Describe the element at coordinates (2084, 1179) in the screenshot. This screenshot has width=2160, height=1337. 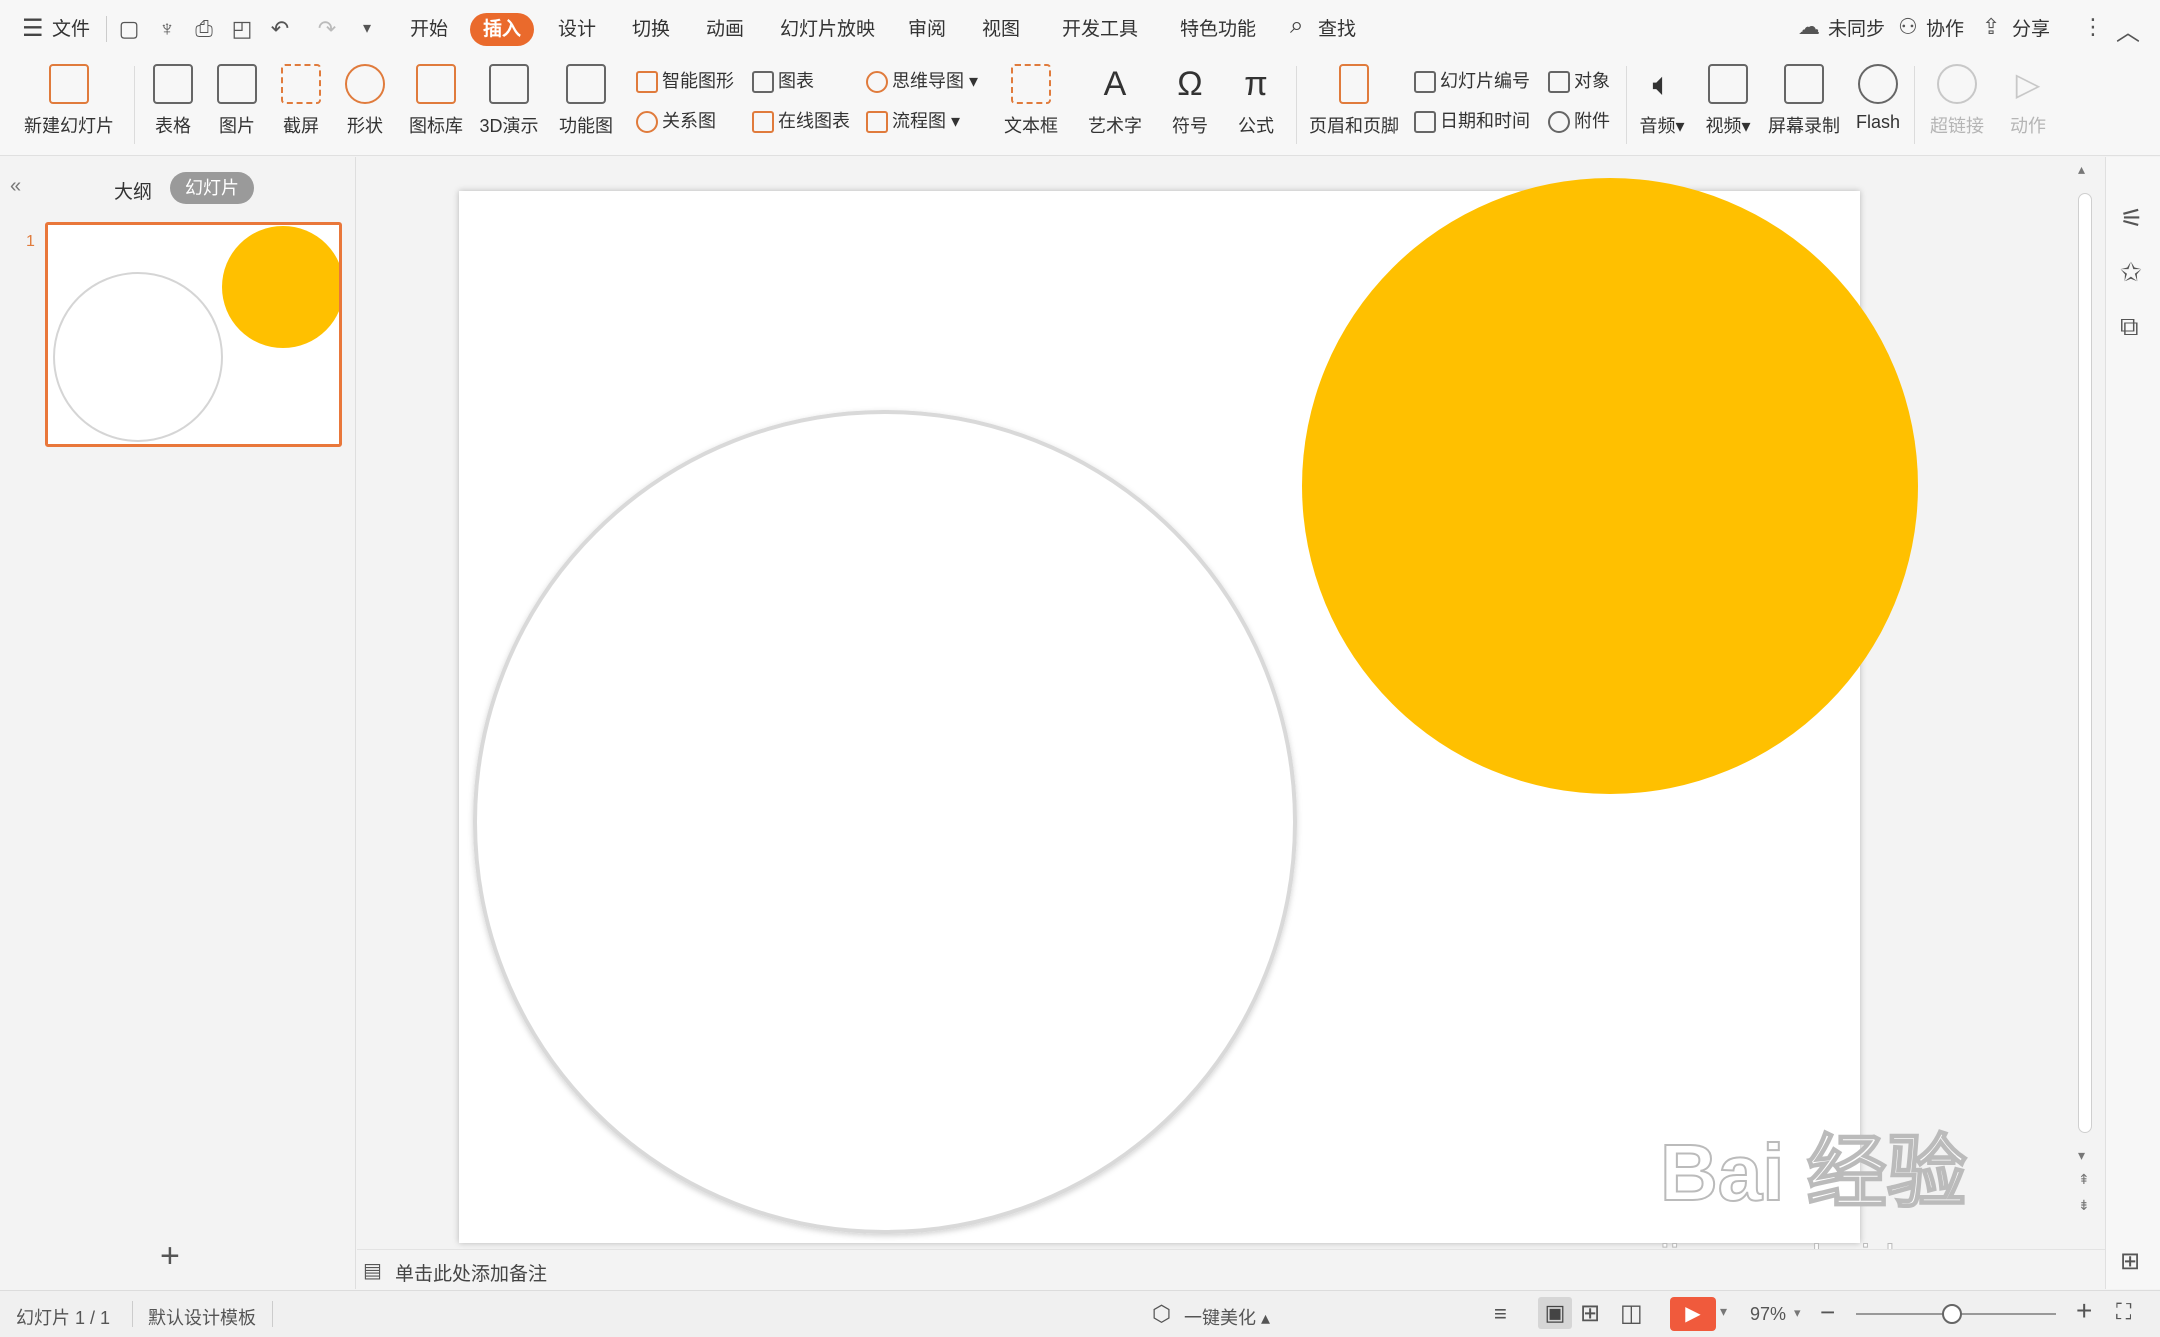
I see `prev-slide-icon: ⇞` at that location.